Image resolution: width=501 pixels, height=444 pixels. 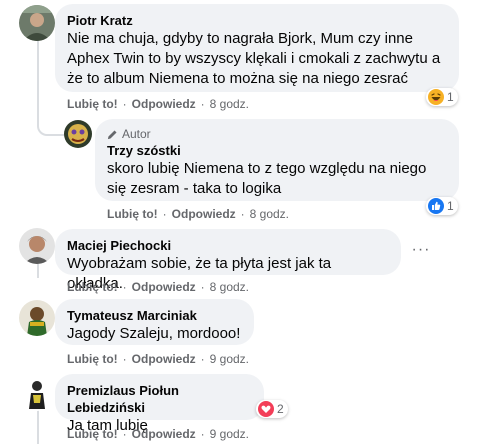 What do you see at coordinates (421, 250) in the screenshot?
I see `more-options-button: ···` at bounding box center [421, 250].